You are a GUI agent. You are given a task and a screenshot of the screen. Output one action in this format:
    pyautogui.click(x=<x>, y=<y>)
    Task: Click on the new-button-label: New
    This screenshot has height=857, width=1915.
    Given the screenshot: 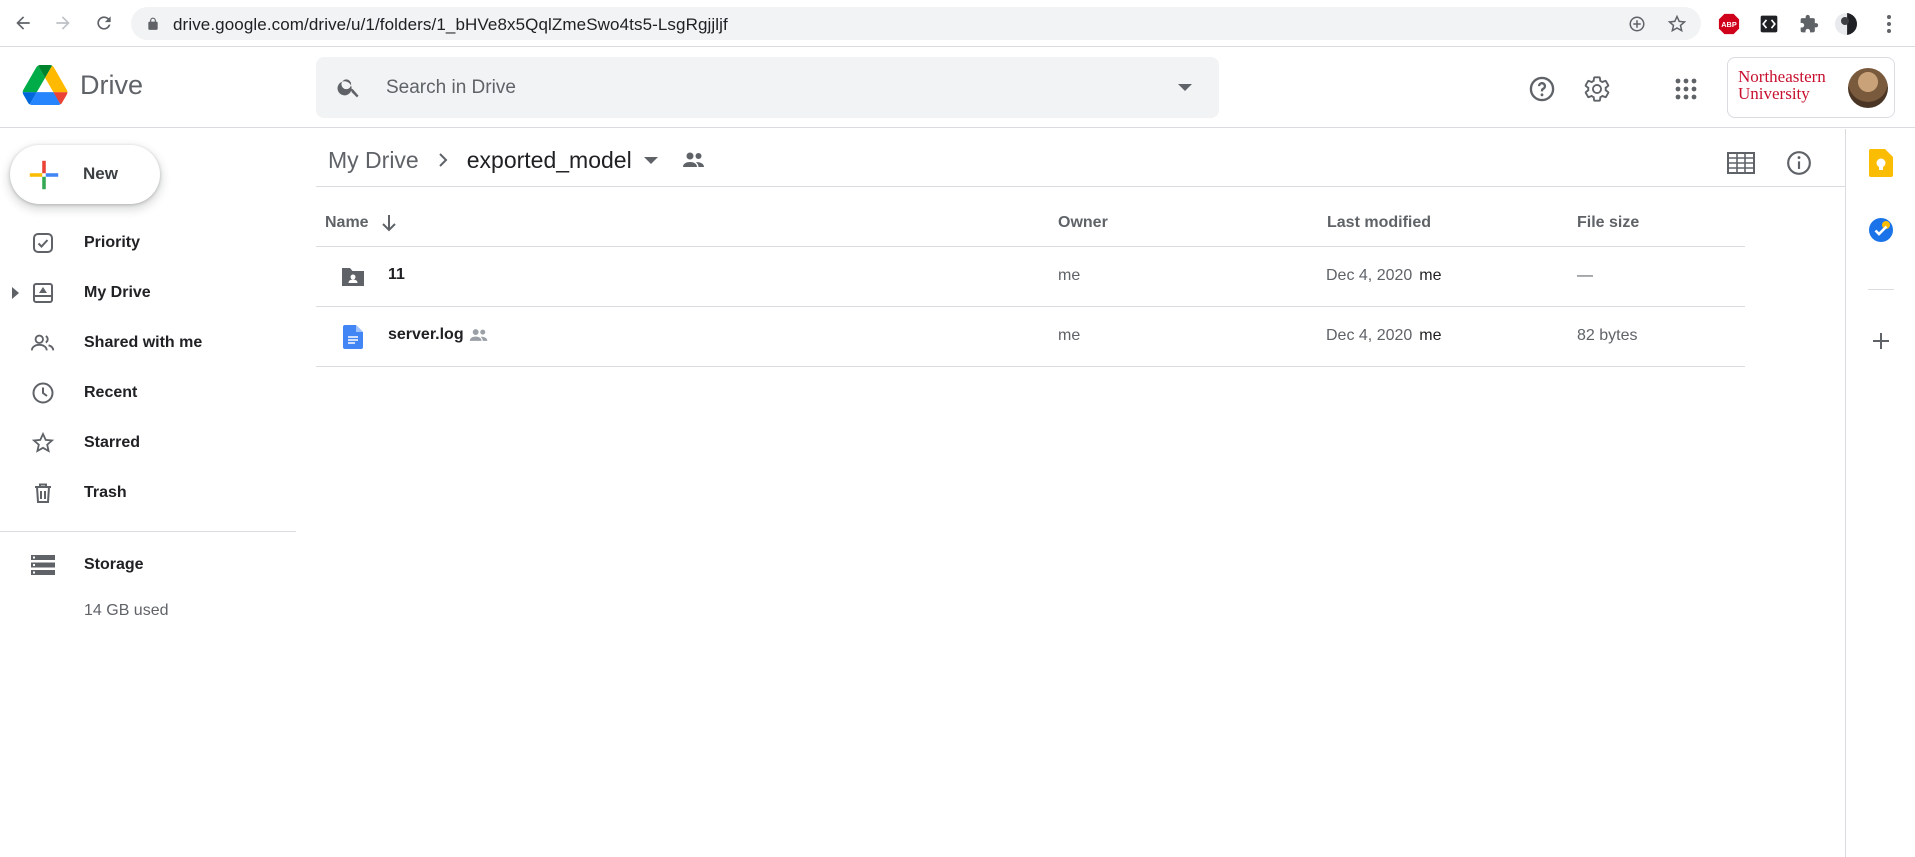 What is the action you would take?
    pyautogui.click(x=100, y=173)
    